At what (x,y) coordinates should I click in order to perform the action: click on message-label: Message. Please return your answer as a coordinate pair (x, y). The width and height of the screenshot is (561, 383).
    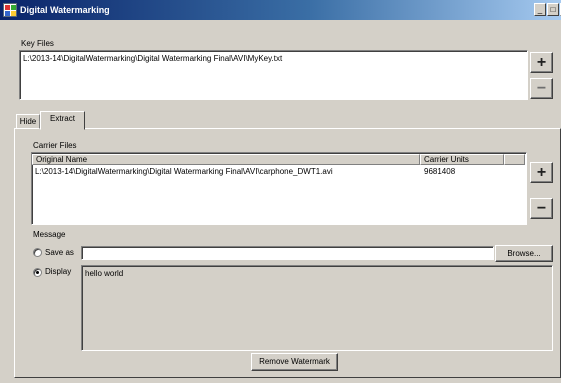
    Looking at the image, I should click on (49, 234).